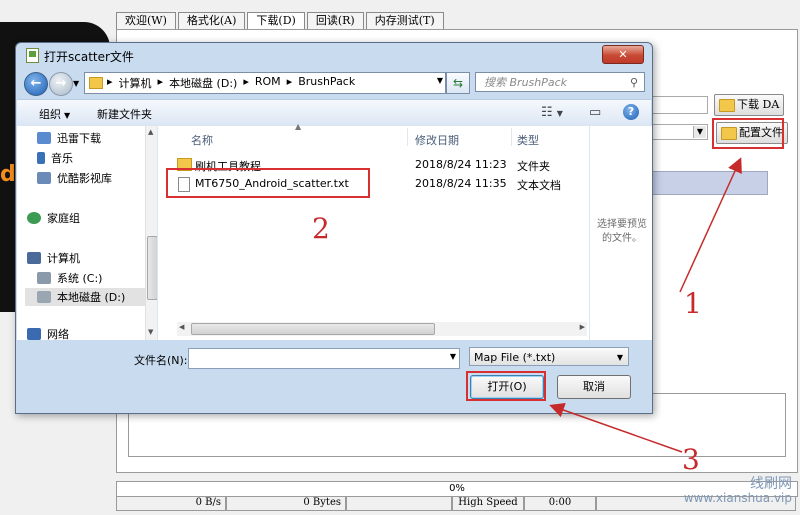 Image resolution: width=800 pixels, height=515 pixels. What do you see at coordinates (151, 233) in the screenshot?
I see `nav-scrollbar: ▲ ▼` at bounding box center [151, 233].